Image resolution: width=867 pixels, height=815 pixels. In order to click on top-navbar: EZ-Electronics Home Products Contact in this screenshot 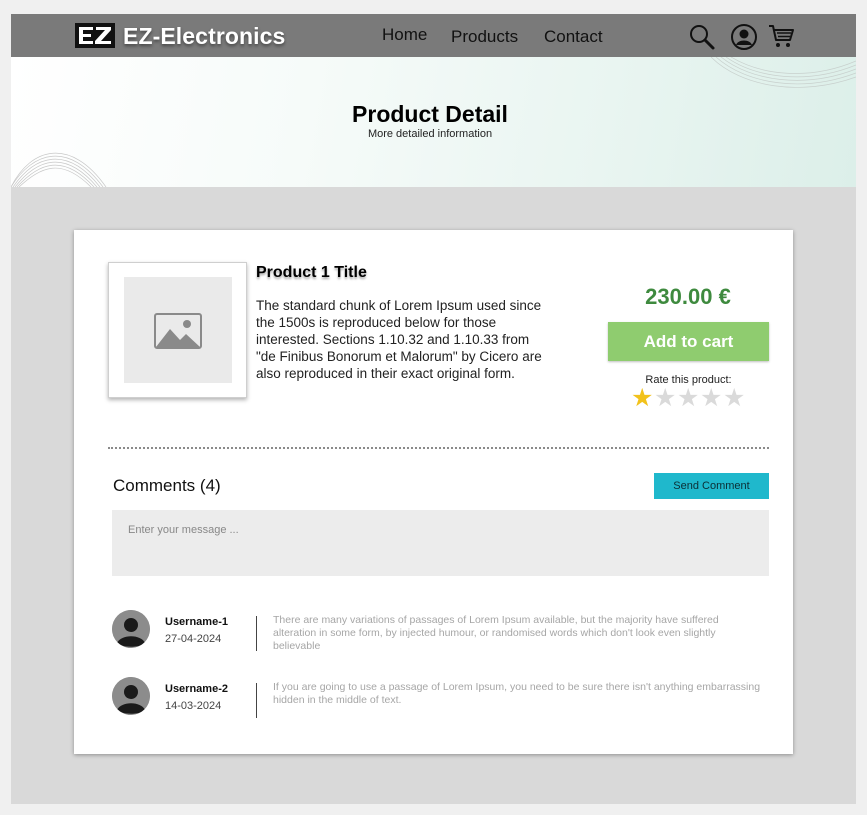, I will do `click(433, 35)`.